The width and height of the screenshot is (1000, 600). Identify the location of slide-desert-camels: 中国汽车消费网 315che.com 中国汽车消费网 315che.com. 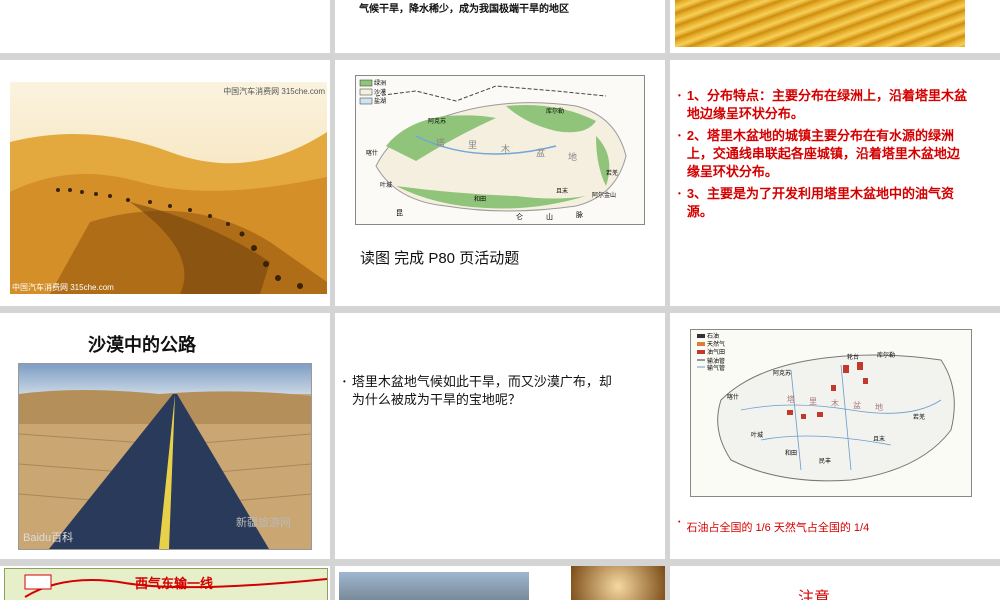
(165, 183).